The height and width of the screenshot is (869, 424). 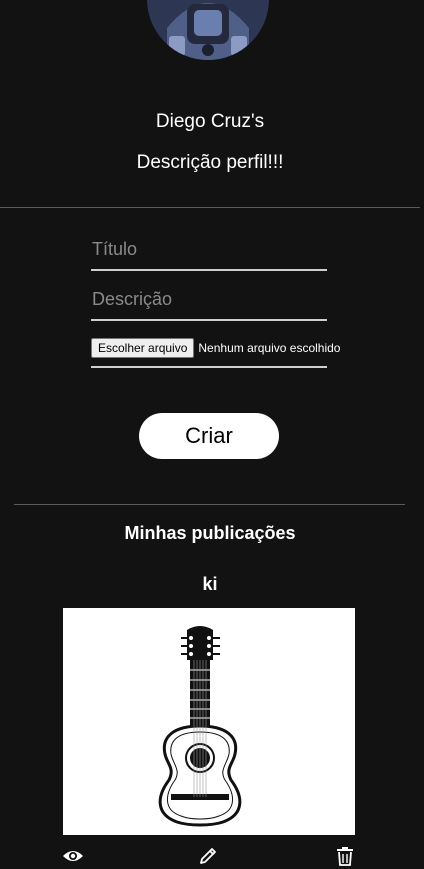 What do you see at coordinates (209, 299) in the screenshot?
I see `description-input` at bounding box center [209, 299].